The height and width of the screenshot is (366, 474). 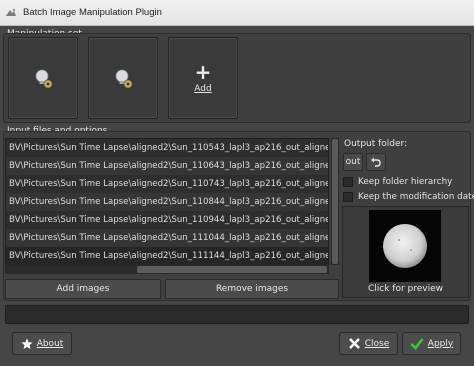 I want to click on output-folder-button: out, so click(x=353, y=162).